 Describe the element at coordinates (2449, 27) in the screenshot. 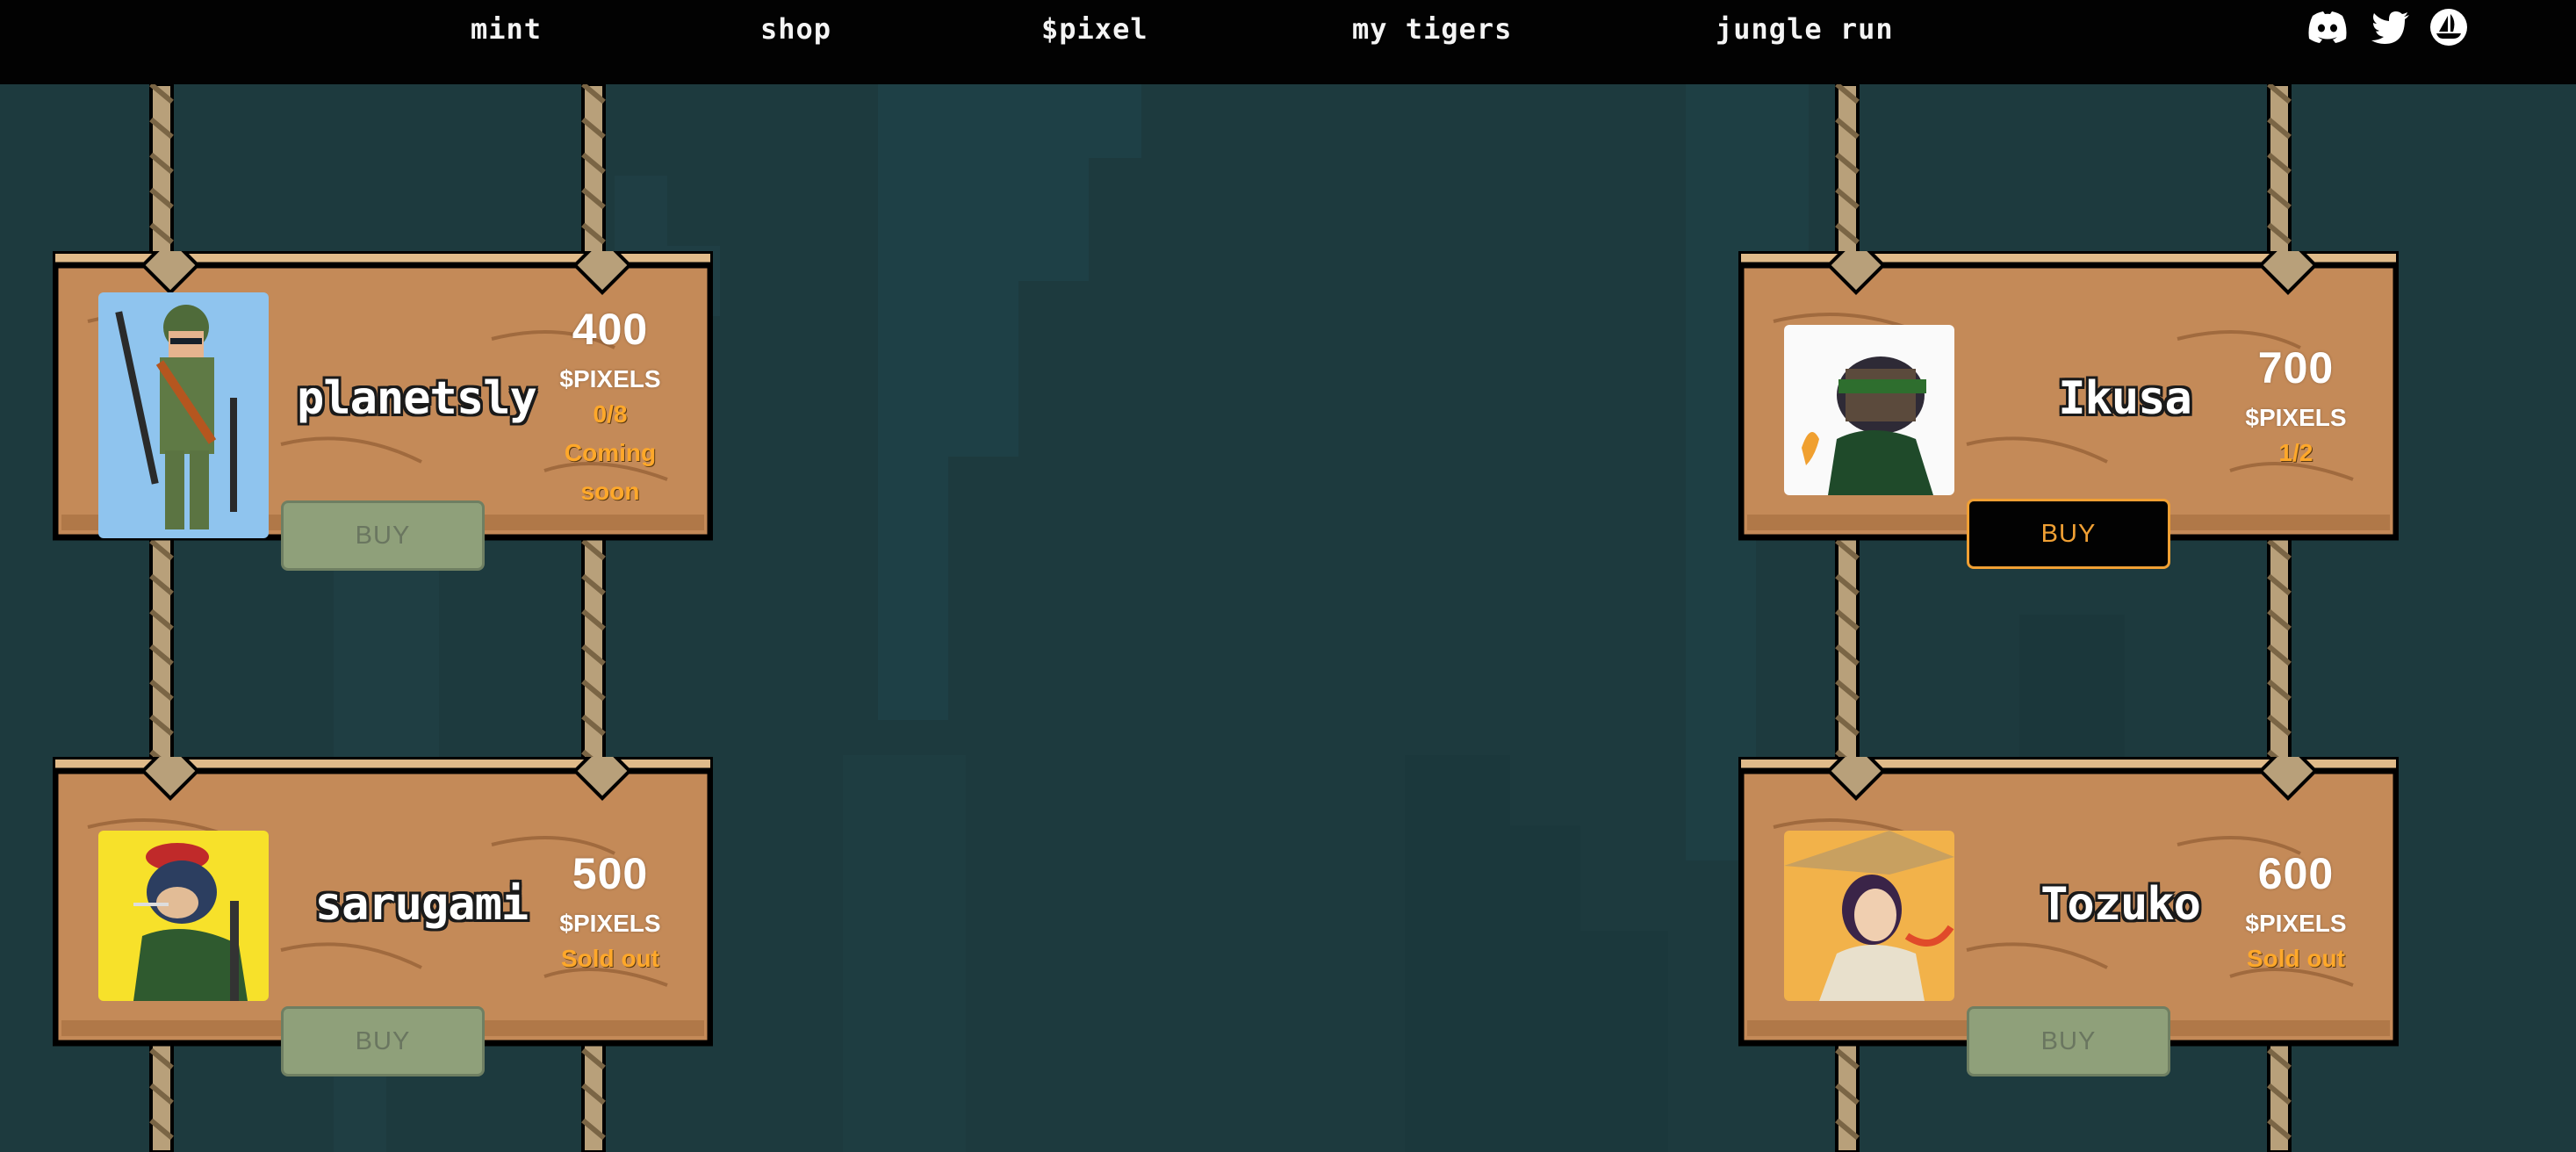

I see `opensea-icon` at that location.